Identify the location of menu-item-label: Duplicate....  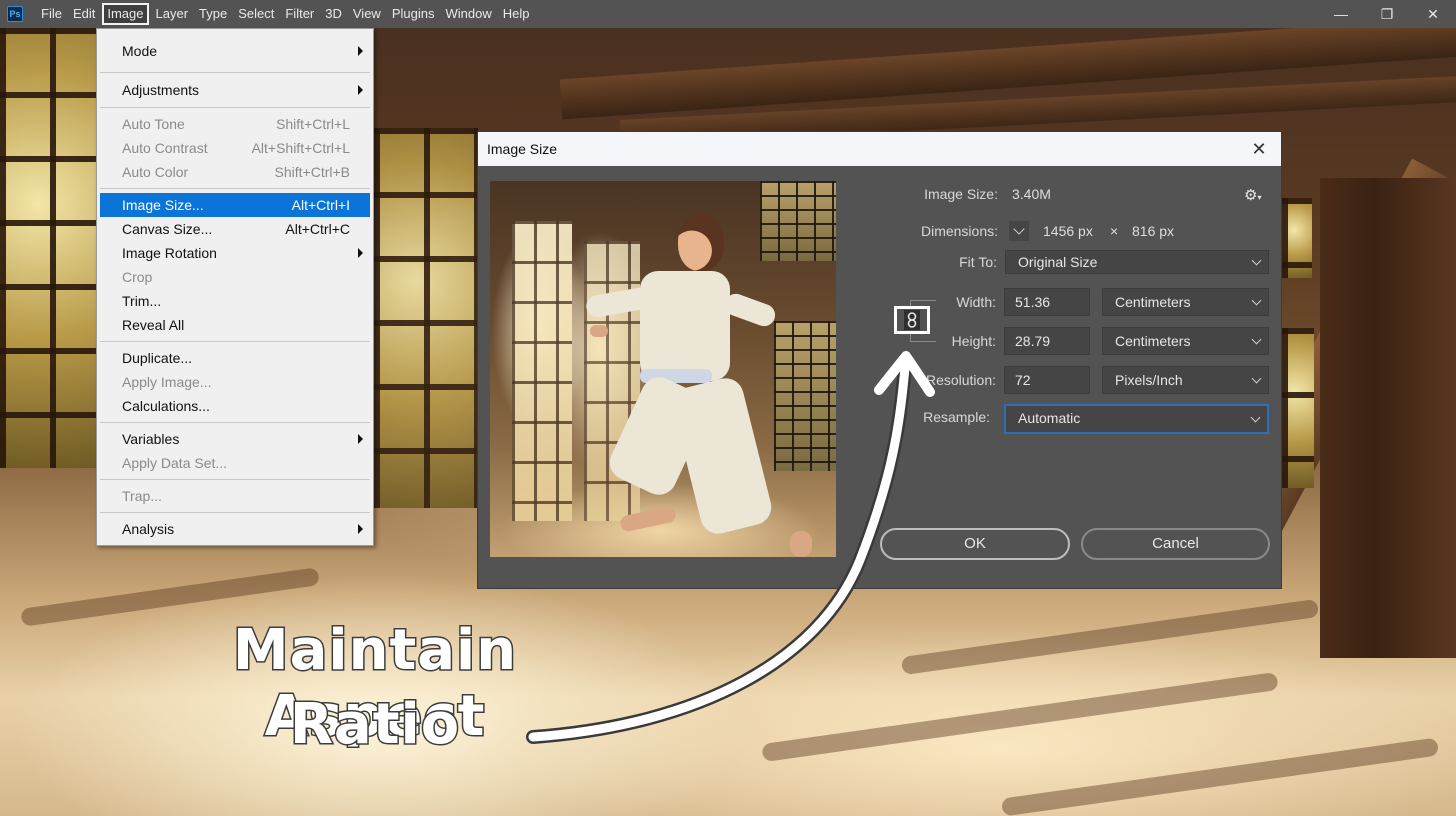
(157, 358).